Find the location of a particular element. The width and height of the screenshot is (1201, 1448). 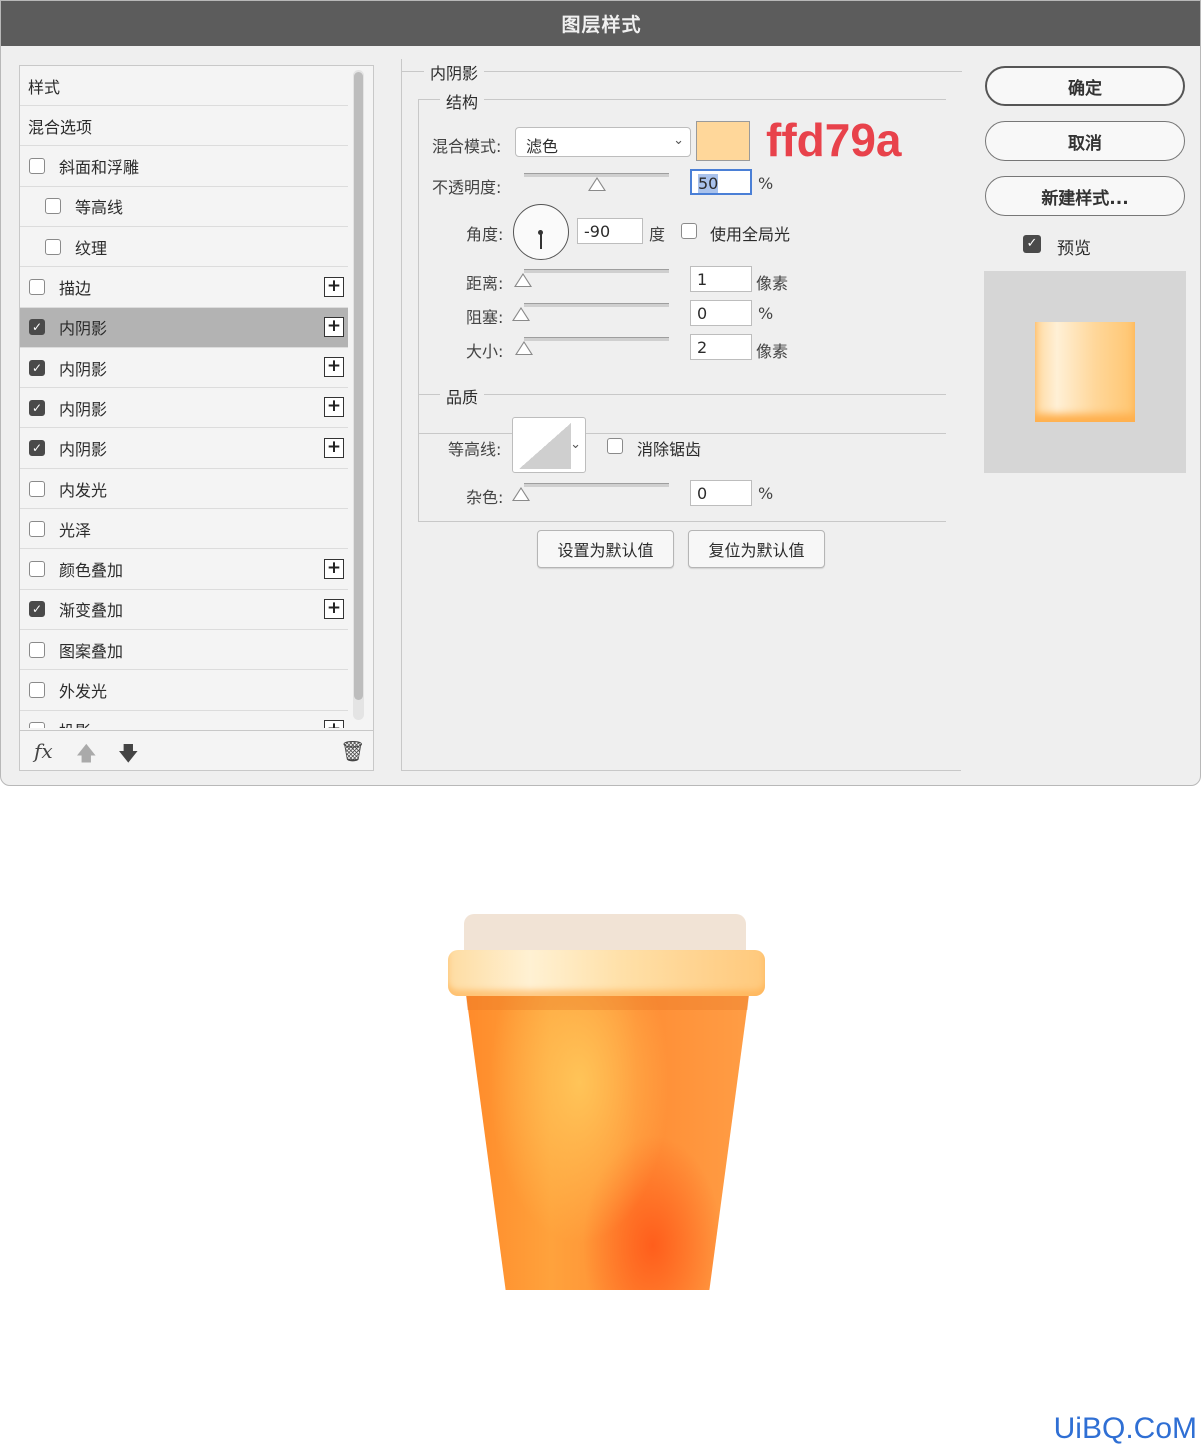

style-item: 图案叠加 is located at coordinates (184, 650).